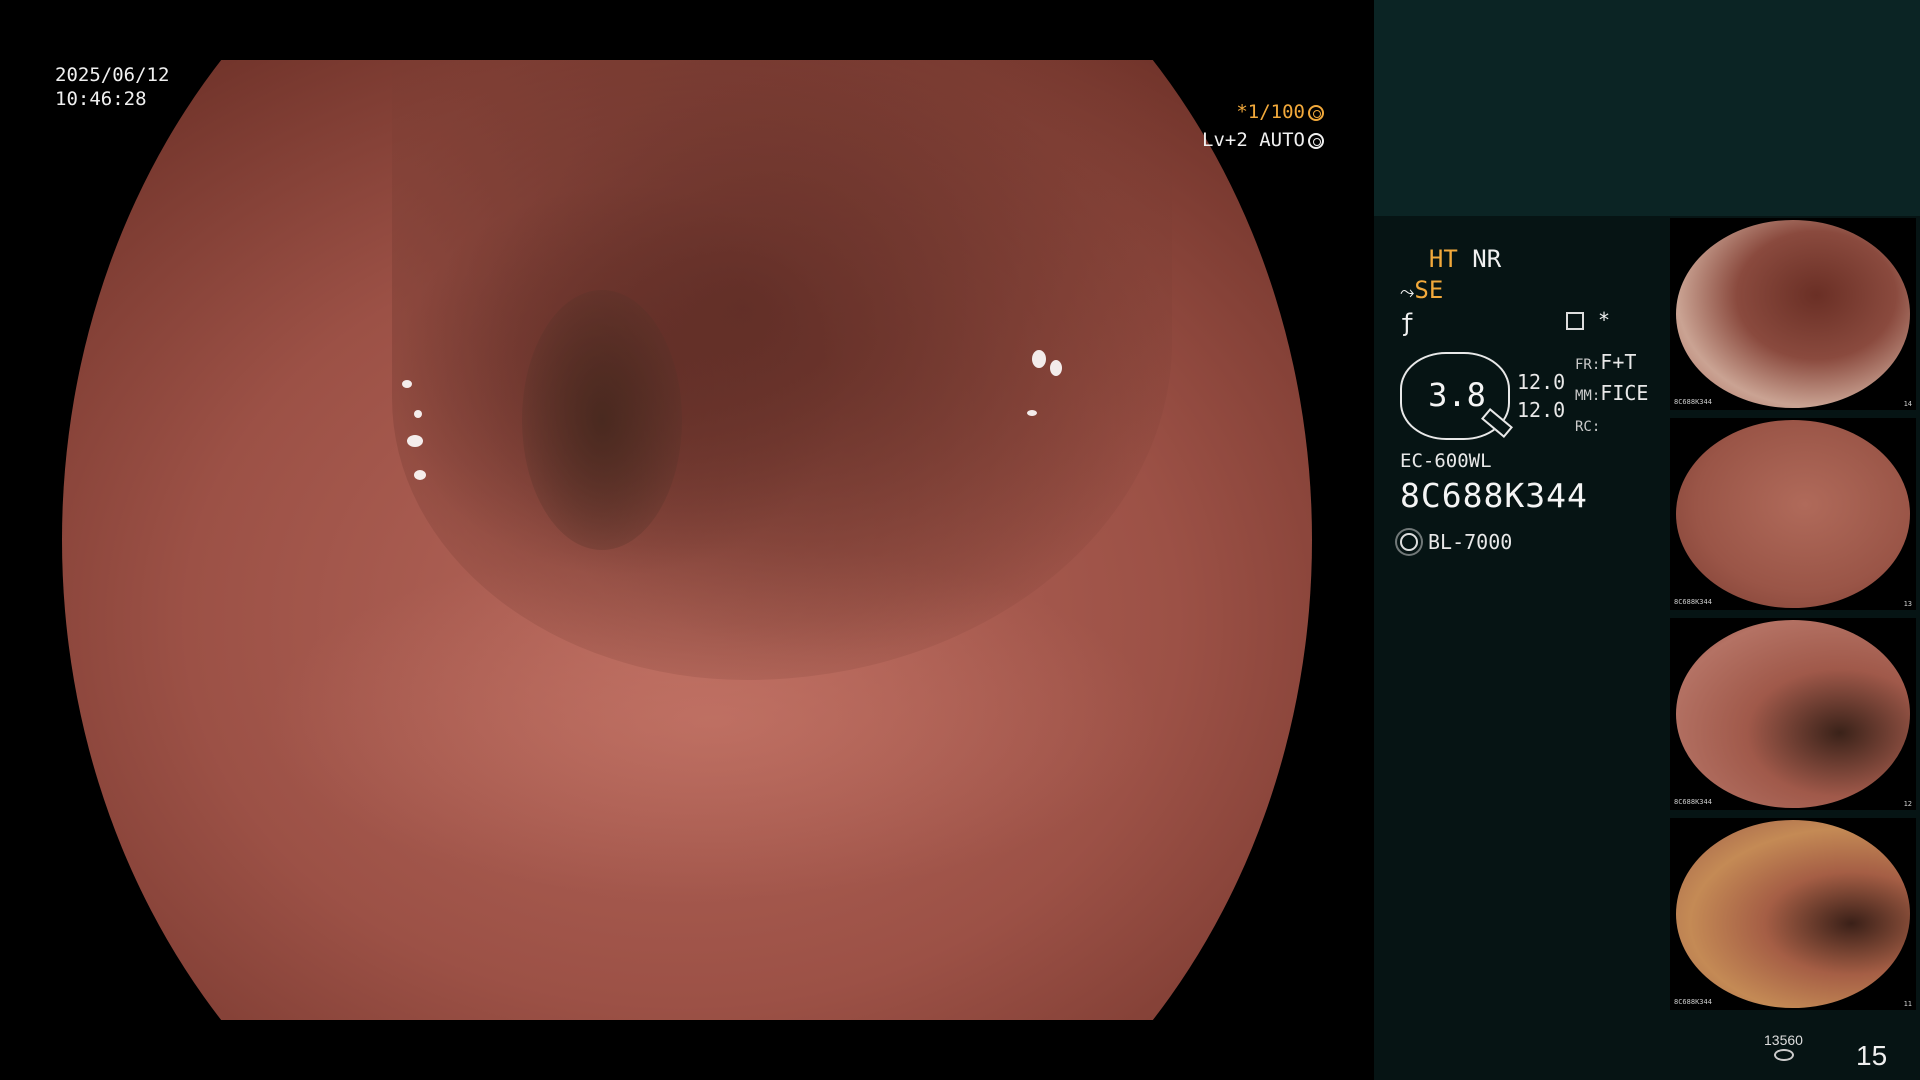 This screenshot has width=1920, height=1080. Describe the element at coordinates (1588, 427) in the screenshot. I see `rc-label: RC:` at that location.